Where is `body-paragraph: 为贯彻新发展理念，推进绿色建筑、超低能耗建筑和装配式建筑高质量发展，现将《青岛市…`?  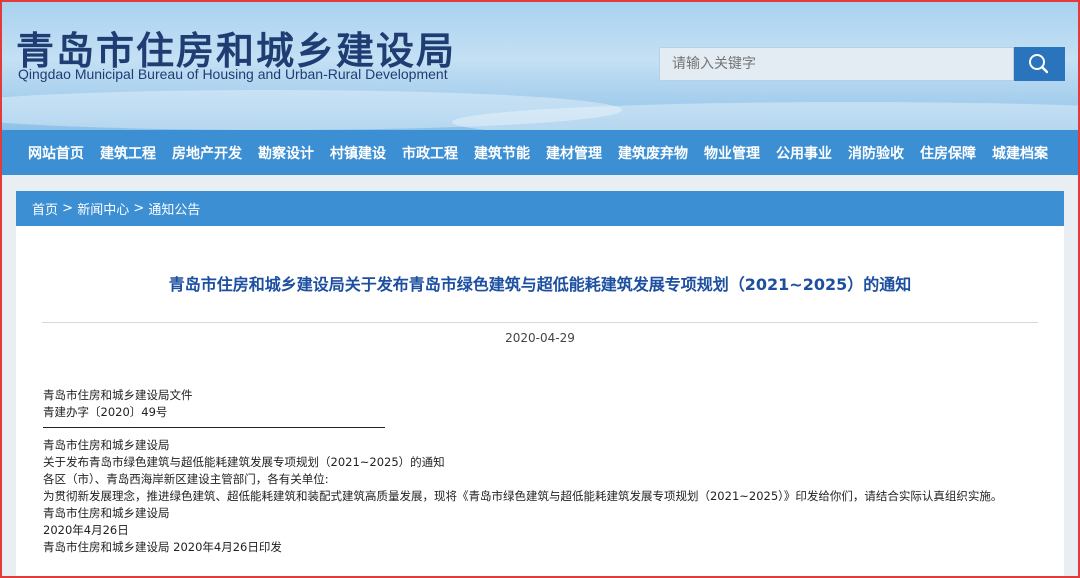
body-paragraph: 为贯彻新发展理念，推进绿色建筑、超低能耗建筑和装配式建筑高质量发展，现将《青岛市… is located at coordinates (523, 496).